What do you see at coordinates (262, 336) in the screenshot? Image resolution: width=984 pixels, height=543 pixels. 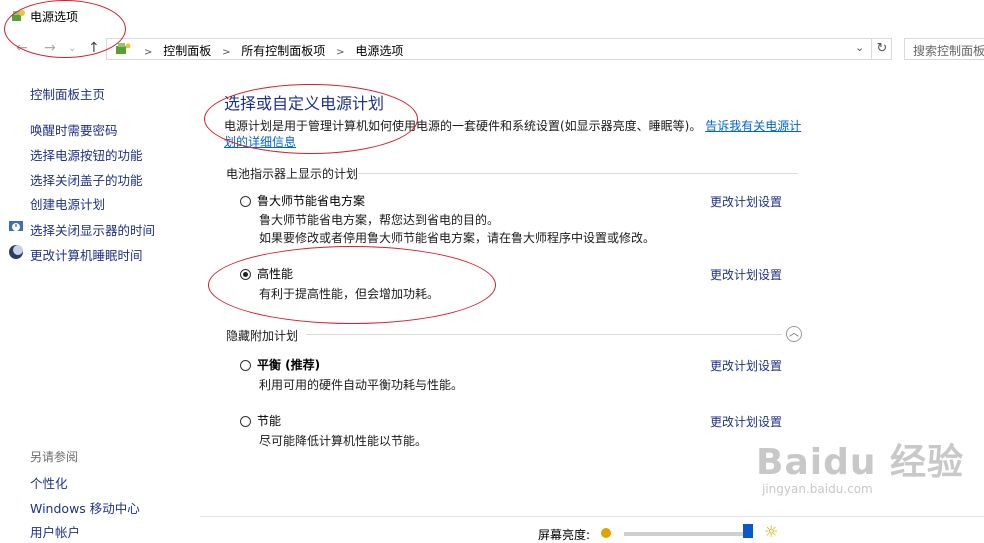 I see `hidden-section-label: 隐藏附加计划` at bounding box center [262, 336].